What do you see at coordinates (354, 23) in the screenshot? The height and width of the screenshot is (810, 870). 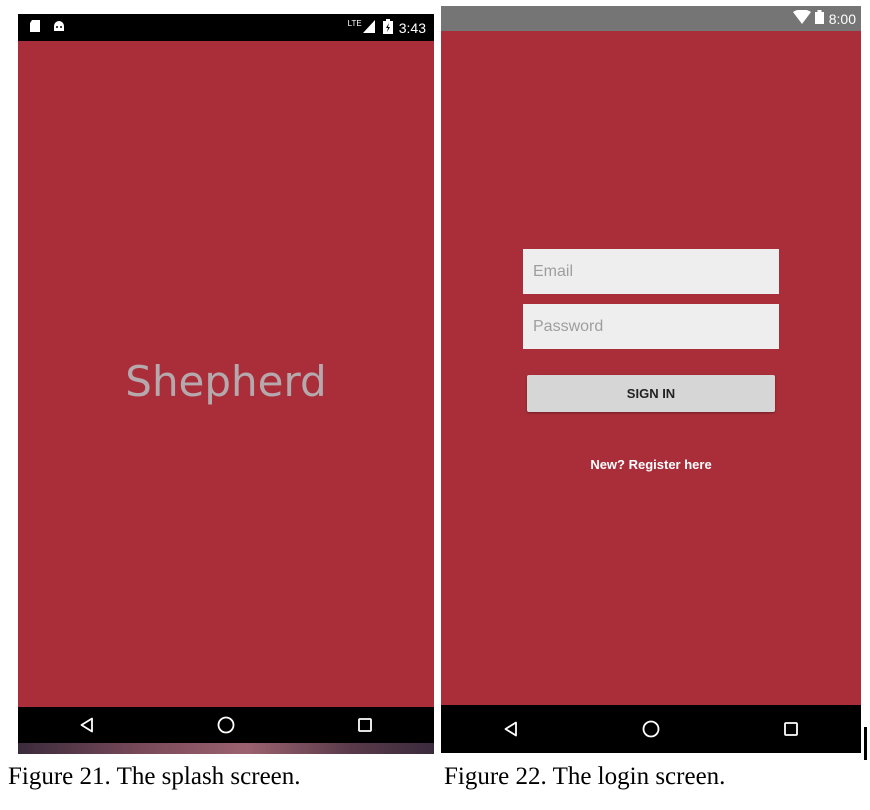 I see `network-type-label: LTE` at bounding box center [354, 23].